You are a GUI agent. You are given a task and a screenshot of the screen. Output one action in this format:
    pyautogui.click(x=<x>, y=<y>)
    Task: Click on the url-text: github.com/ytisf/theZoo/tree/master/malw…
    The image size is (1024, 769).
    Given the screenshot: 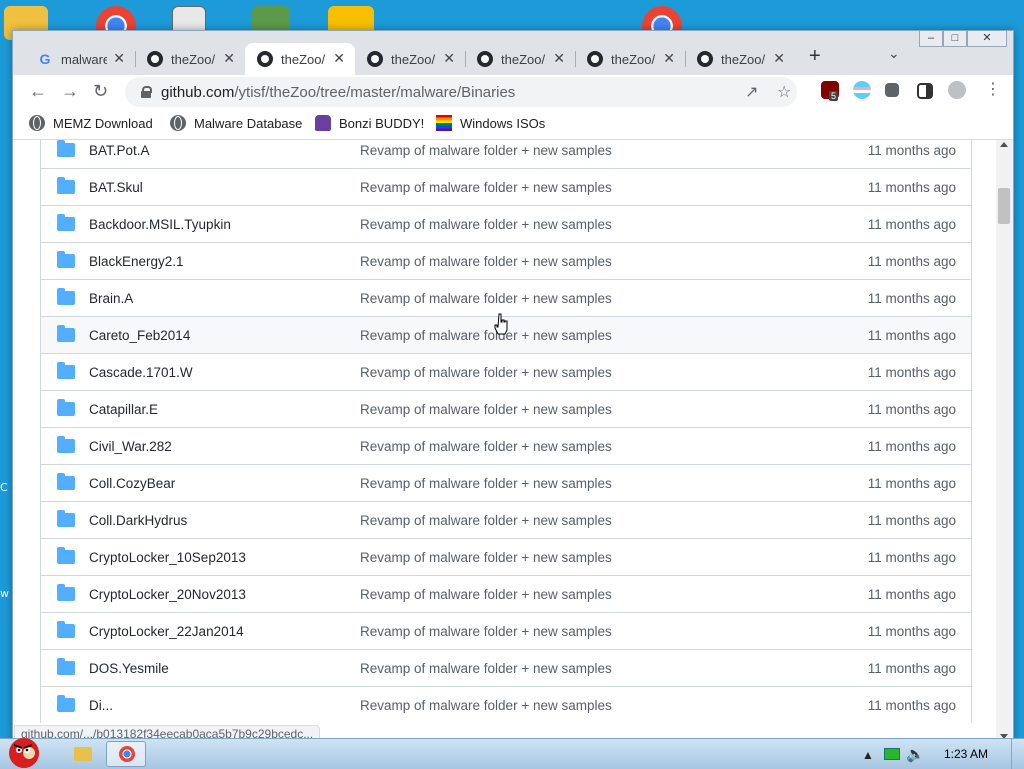 What is the action you would take?
    pyautogui.click(x=338, y=92)
    